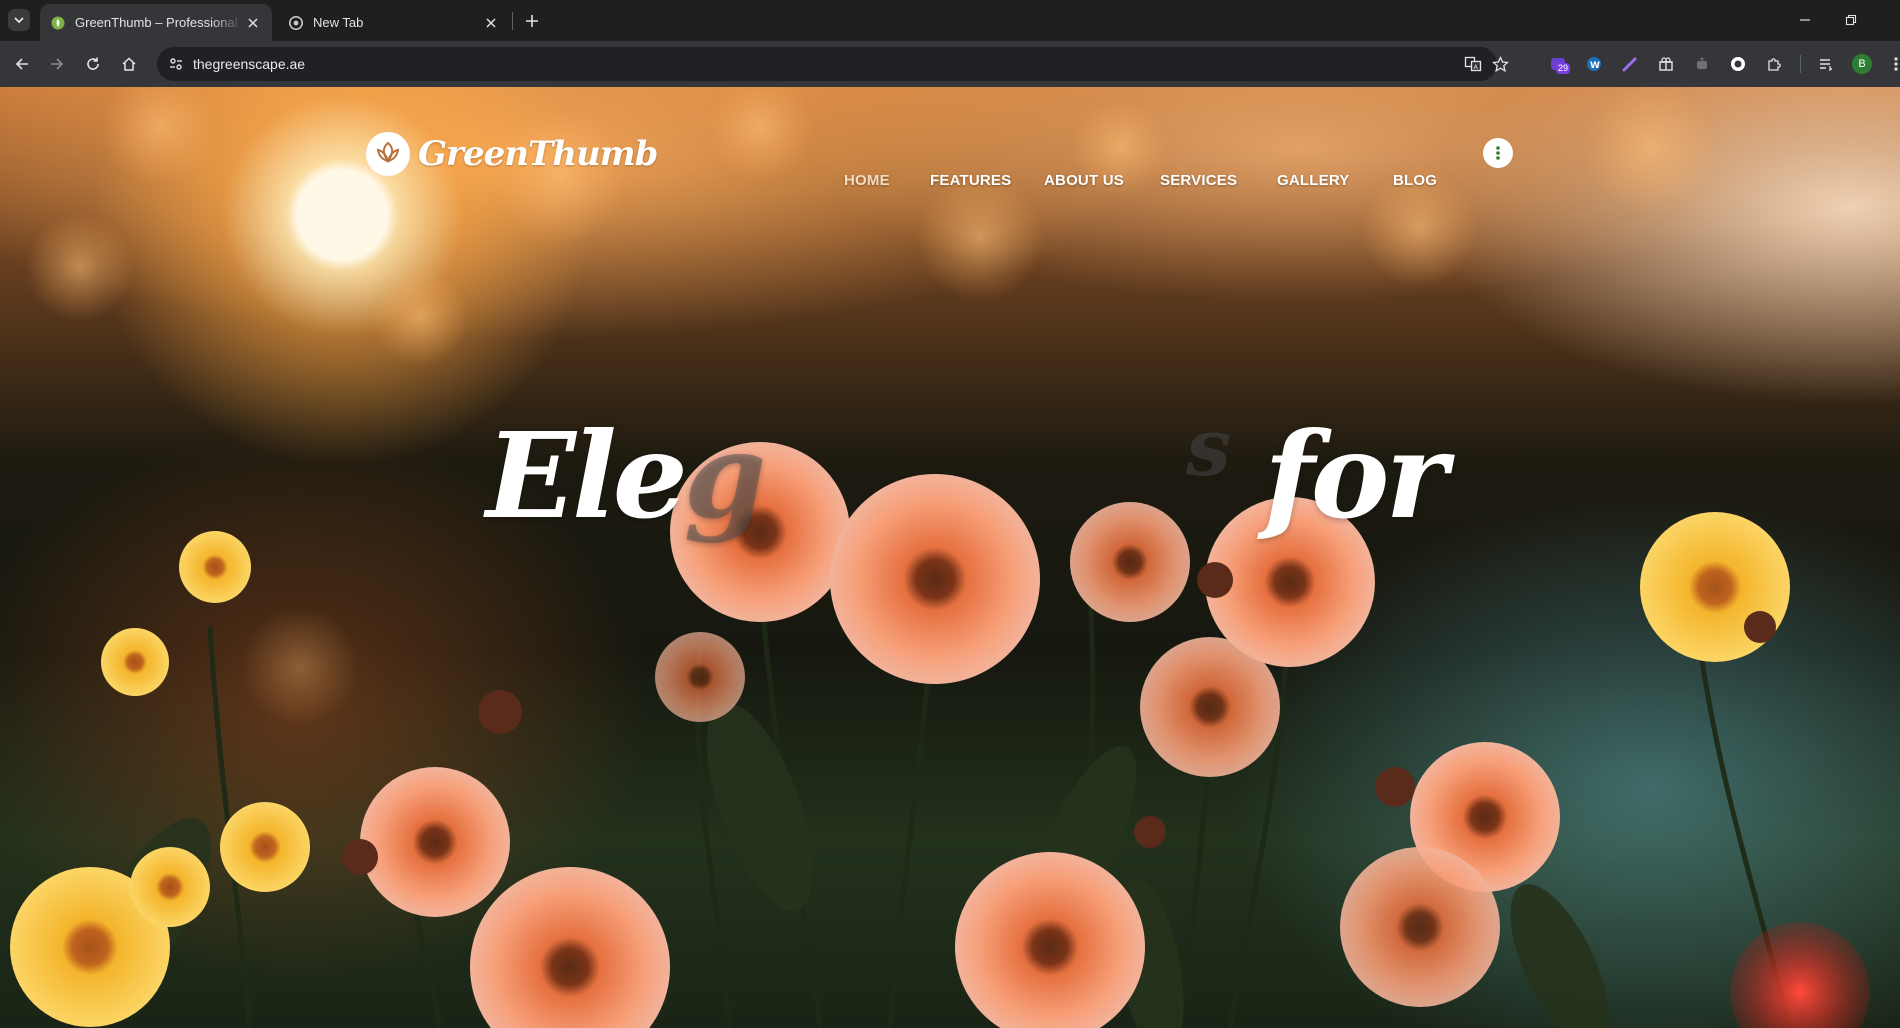  Describe the element at coordinates (724, 475) in the screenshot. I see `hero-text-fading: g` at that location.